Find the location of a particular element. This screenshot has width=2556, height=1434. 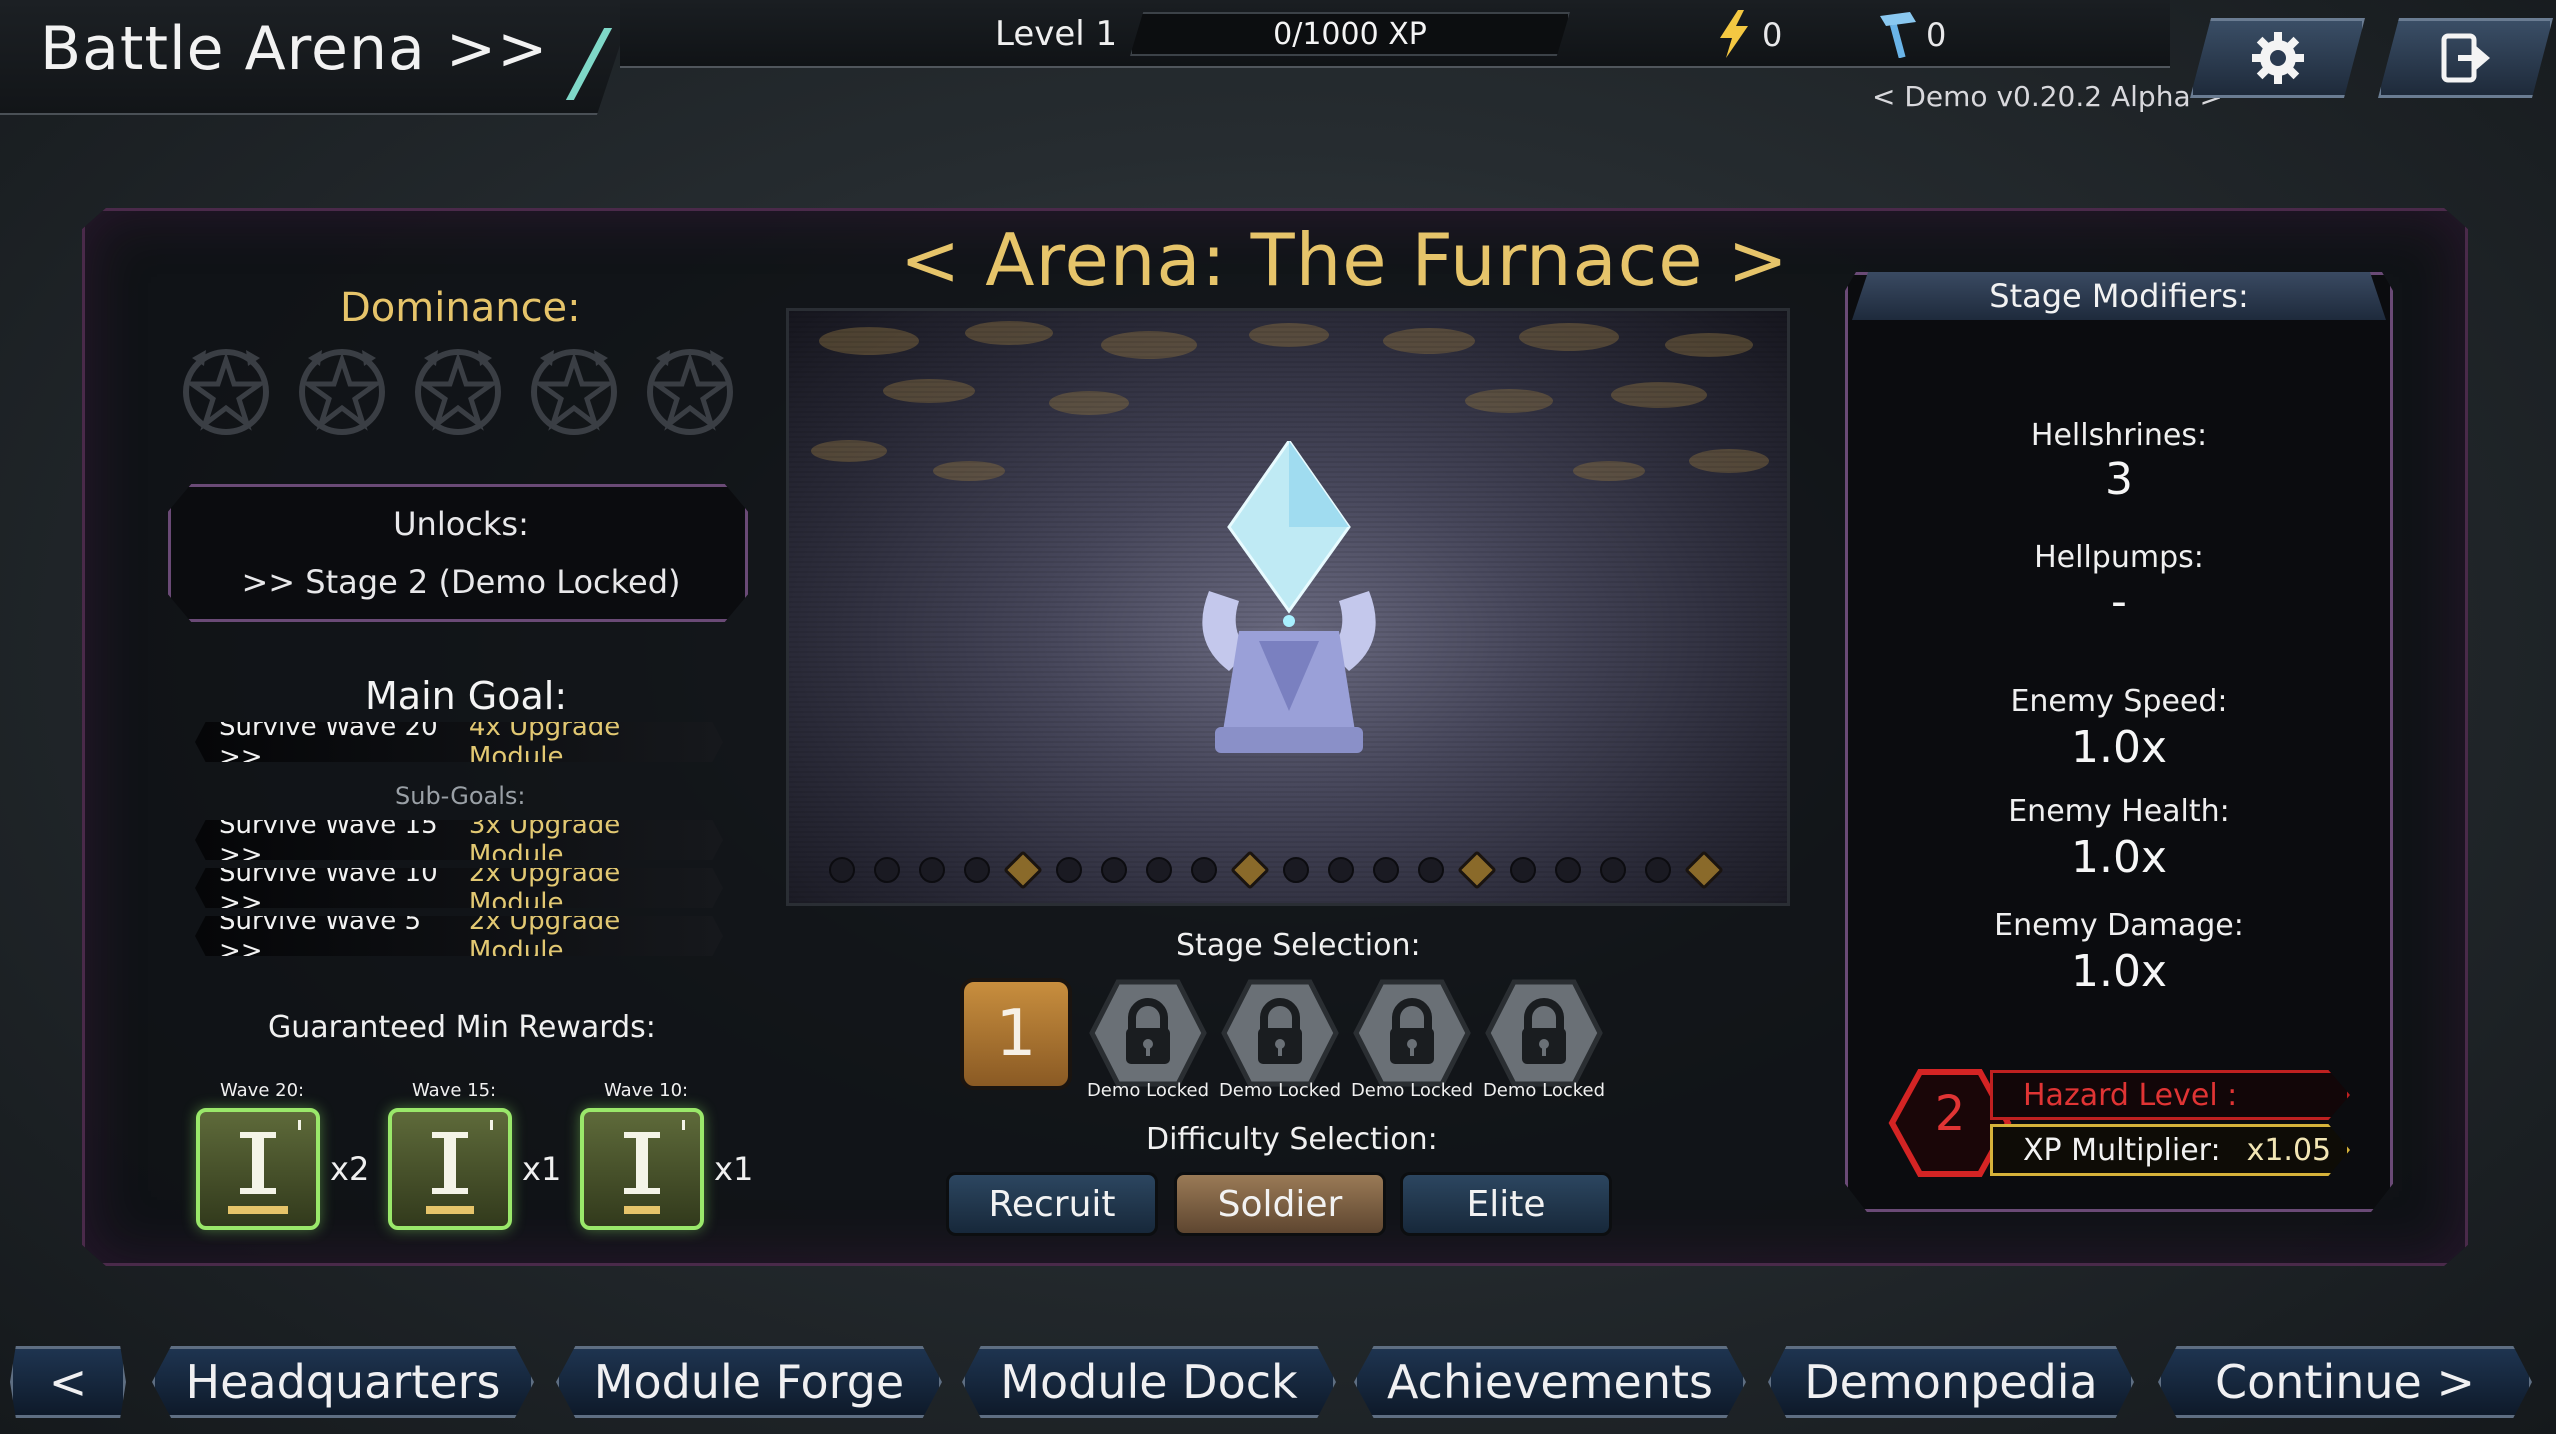

level-label: Level 1 is located at coordinates (1056, 34).